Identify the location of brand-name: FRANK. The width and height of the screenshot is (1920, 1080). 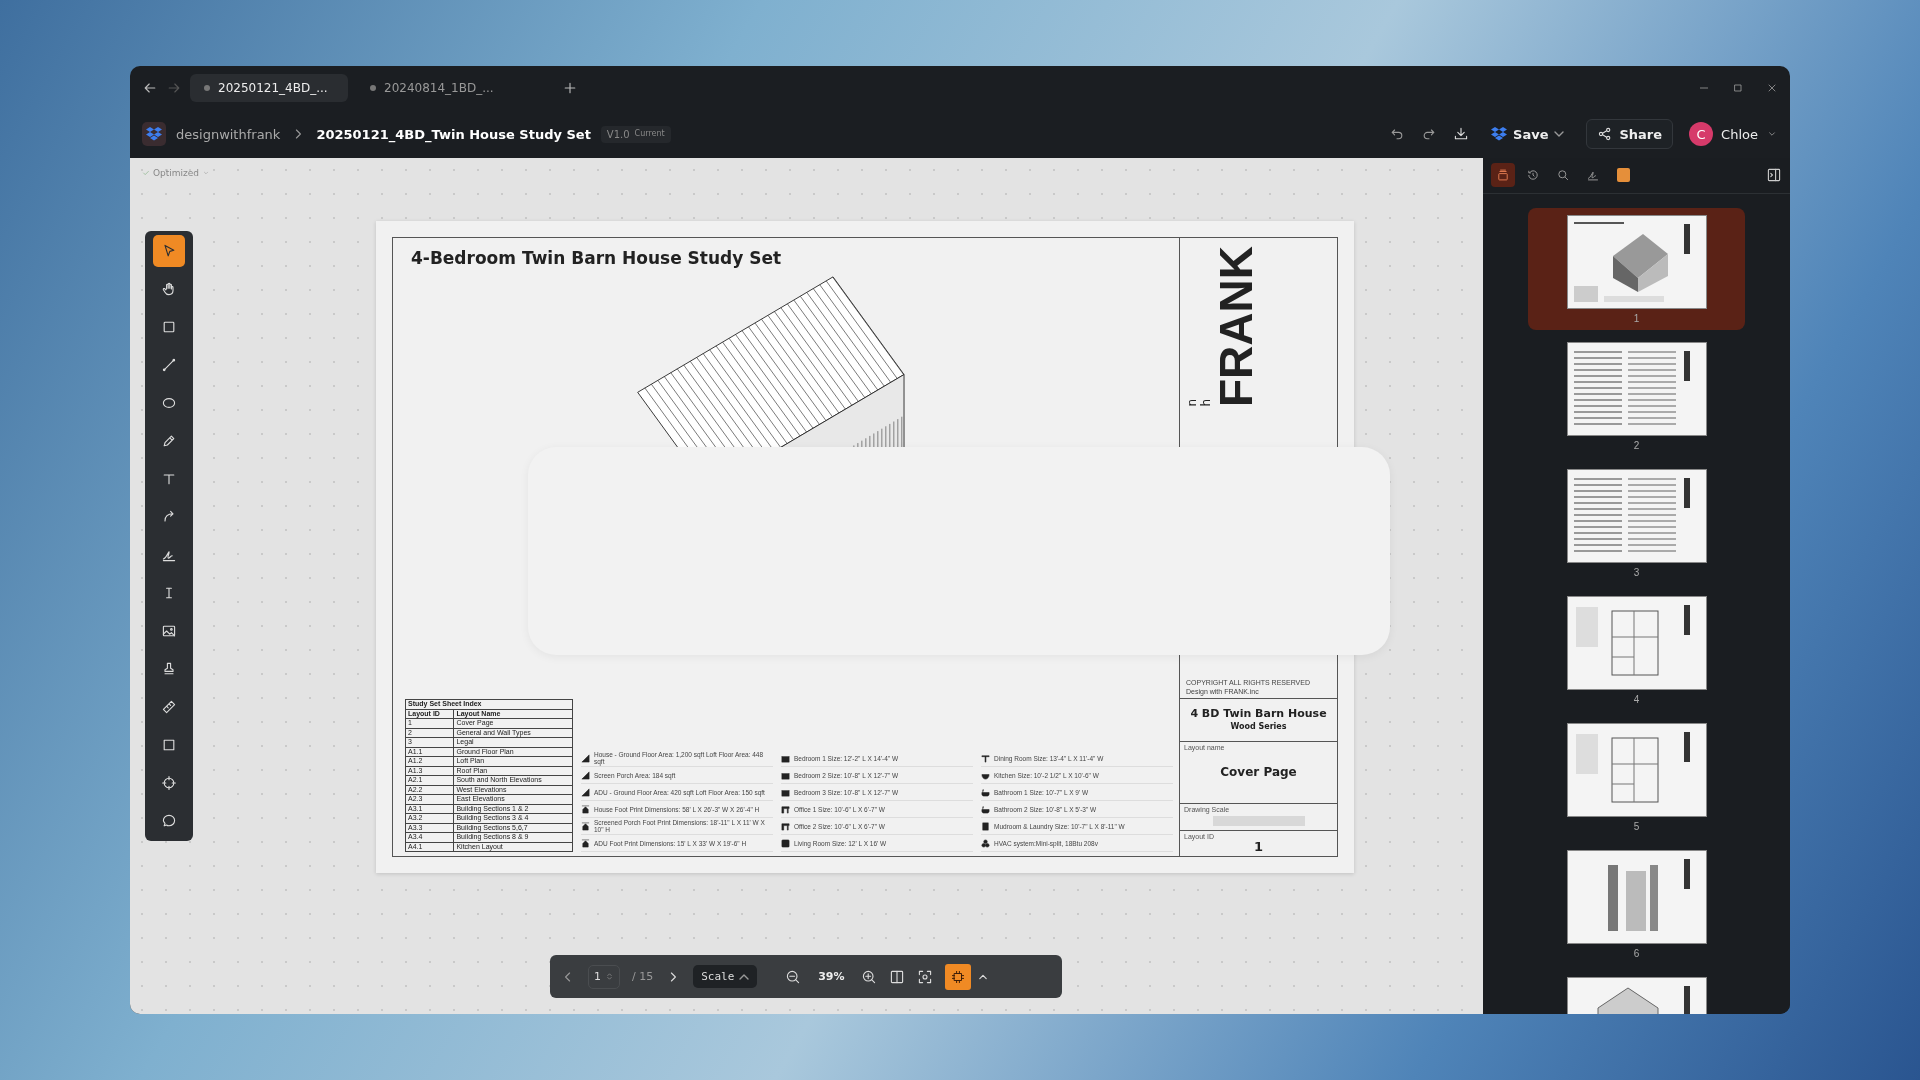
(1236, 326).